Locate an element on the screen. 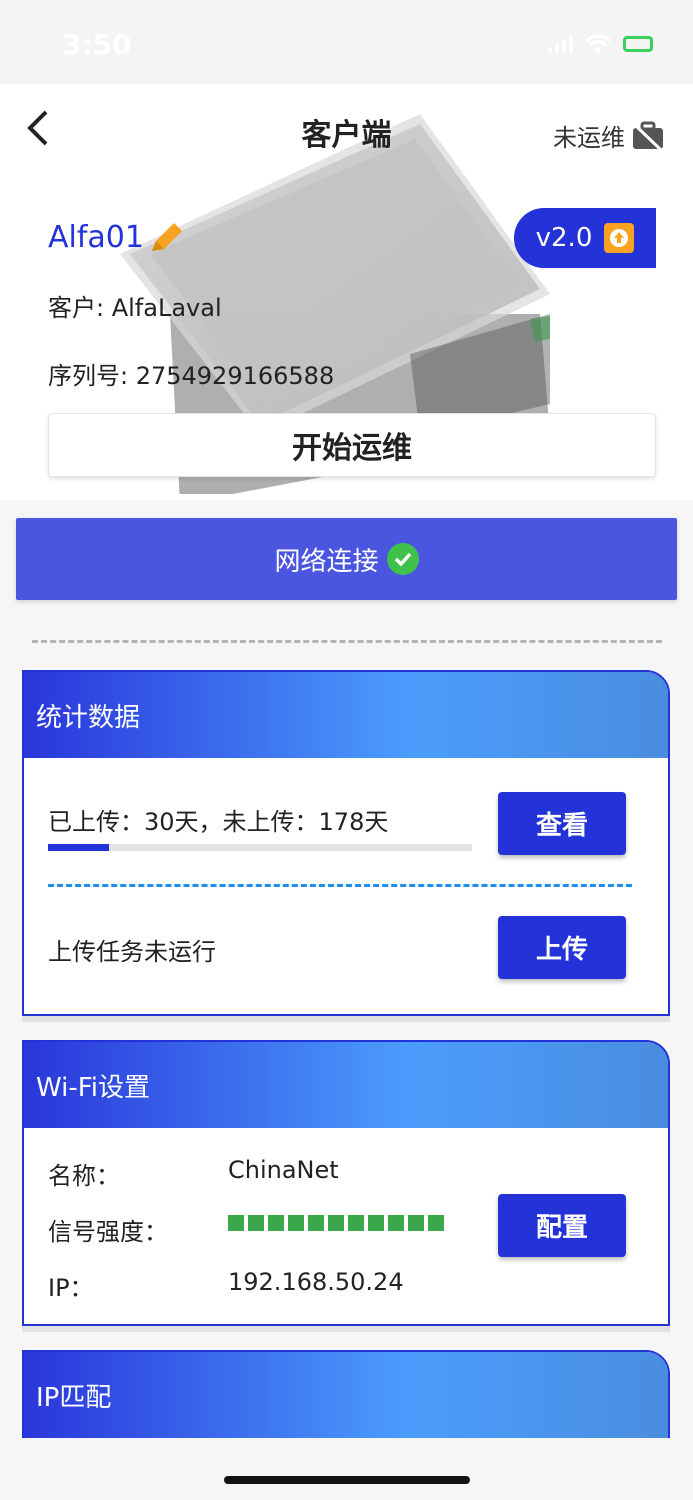  check-circle-icon is located at coordinates (402, 559).